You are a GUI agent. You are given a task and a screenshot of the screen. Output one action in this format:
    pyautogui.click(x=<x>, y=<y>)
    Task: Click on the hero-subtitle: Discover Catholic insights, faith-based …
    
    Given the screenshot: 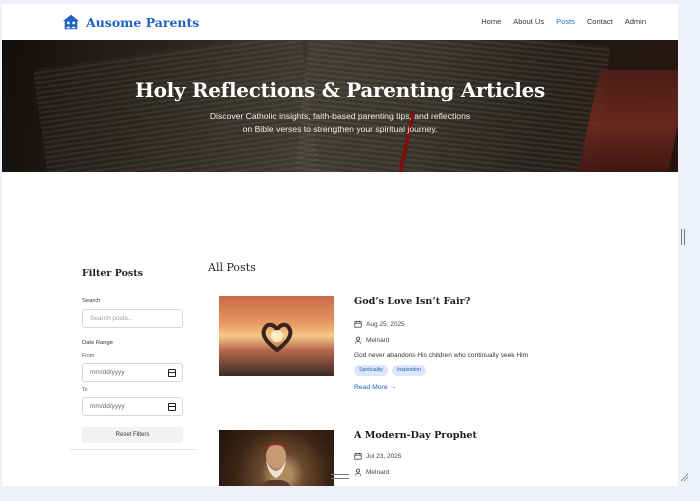 What is the action you would take?
    pyautogui.click(x=340, y=122)
    